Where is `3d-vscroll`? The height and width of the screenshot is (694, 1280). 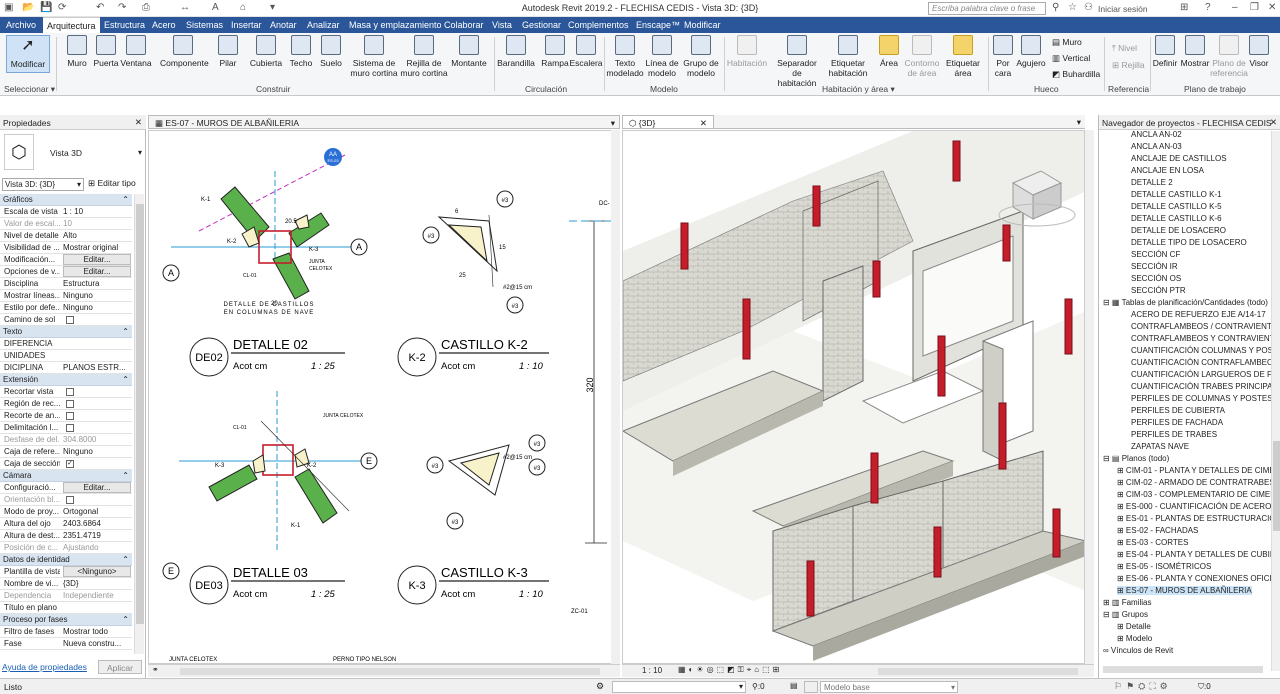
3d-vscroll is located at coordinates (1089, 397).